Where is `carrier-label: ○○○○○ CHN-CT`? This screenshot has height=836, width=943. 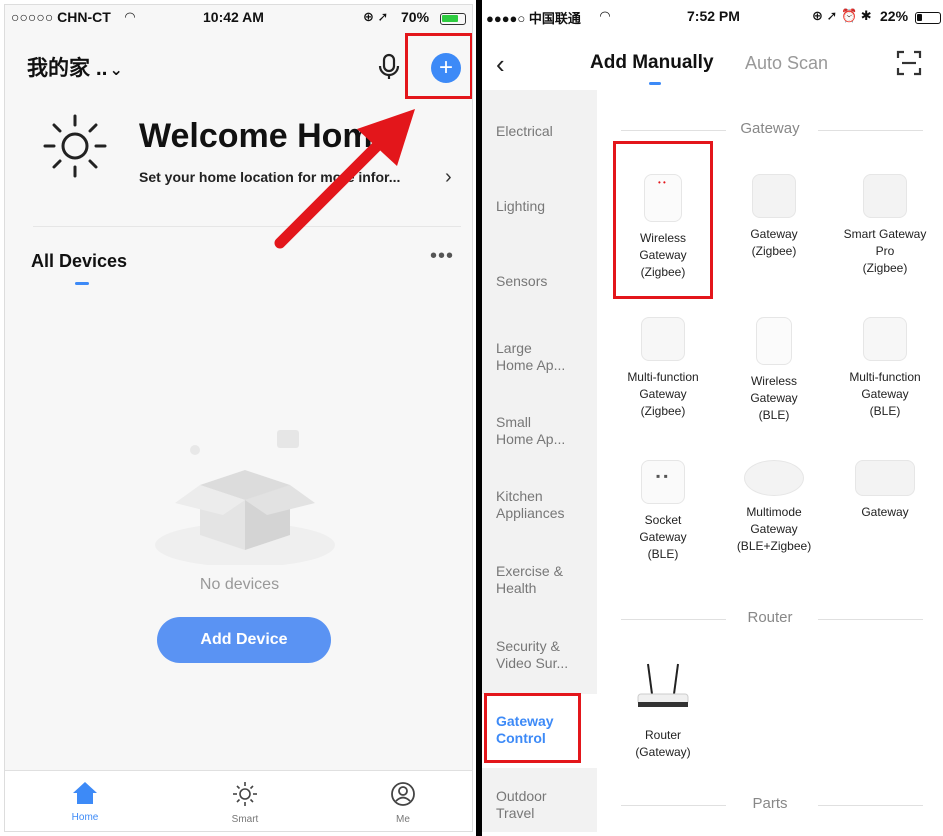
carrier-label: ○○○○○ CHN-CT is located at coordinates (61, 17).